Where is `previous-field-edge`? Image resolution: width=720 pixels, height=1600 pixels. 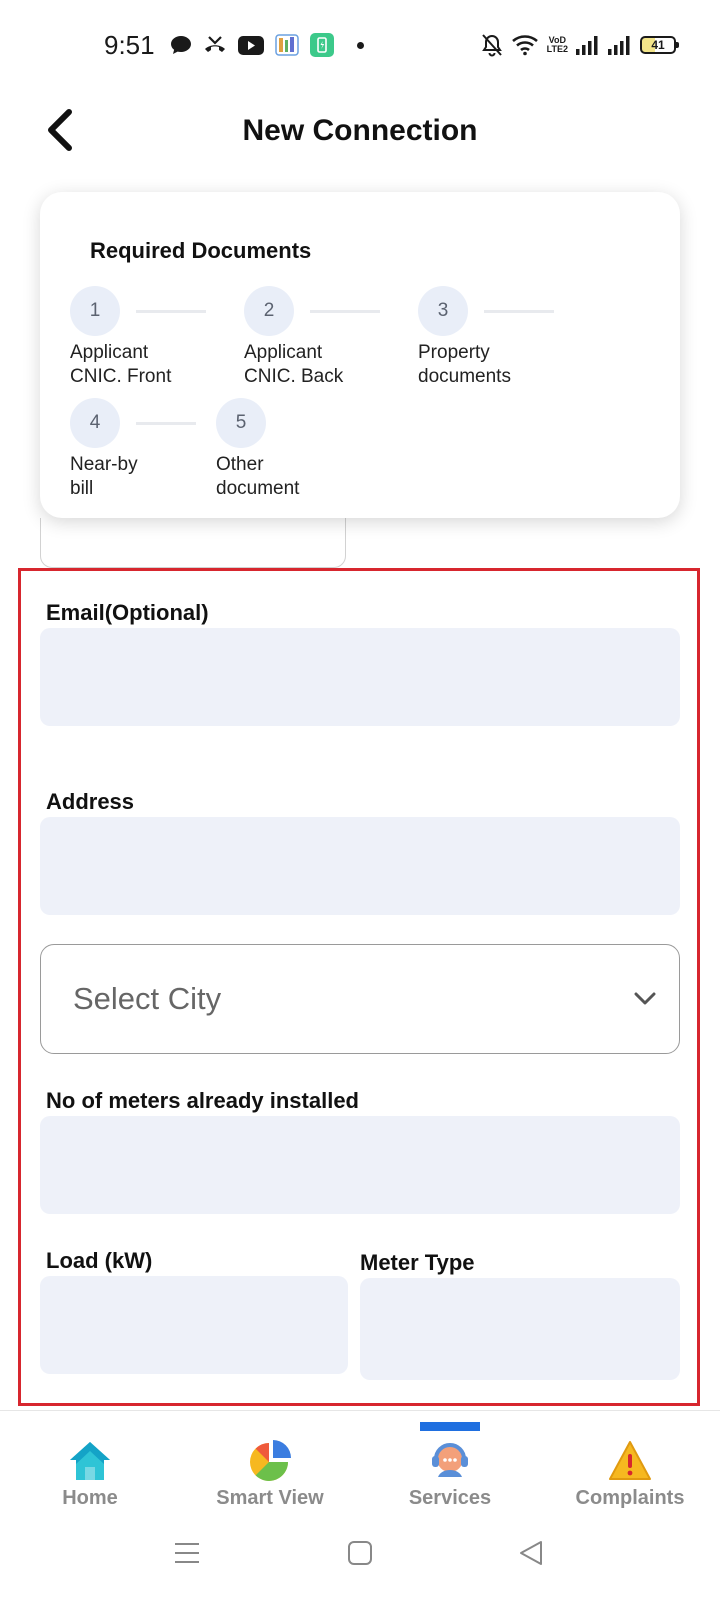
previous-field-edge is located at coordinates (193, 543).